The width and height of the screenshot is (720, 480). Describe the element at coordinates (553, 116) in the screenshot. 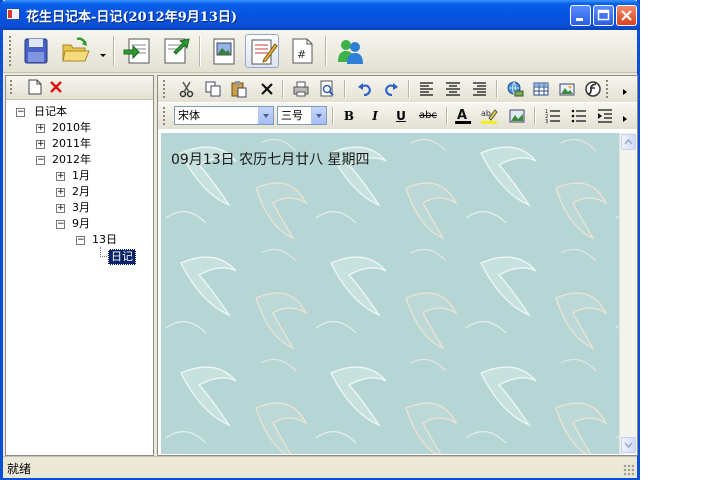

I see `numbered-list-icon: 123` at that location.